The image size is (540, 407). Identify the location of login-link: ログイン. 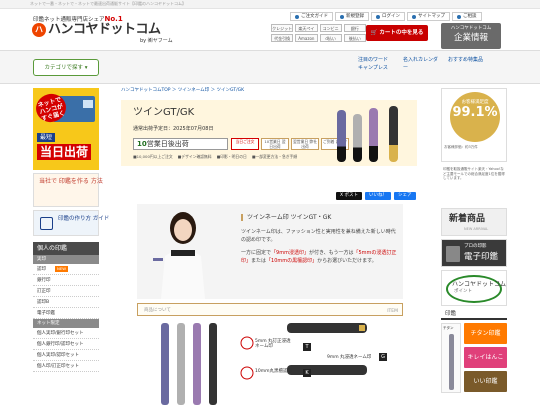
(388, 16).